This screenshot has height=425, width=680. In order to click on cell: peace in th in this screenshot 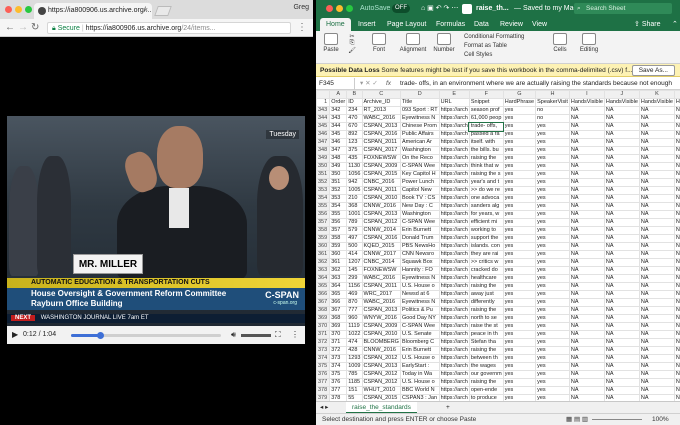, I will do `click(486, 334)`.